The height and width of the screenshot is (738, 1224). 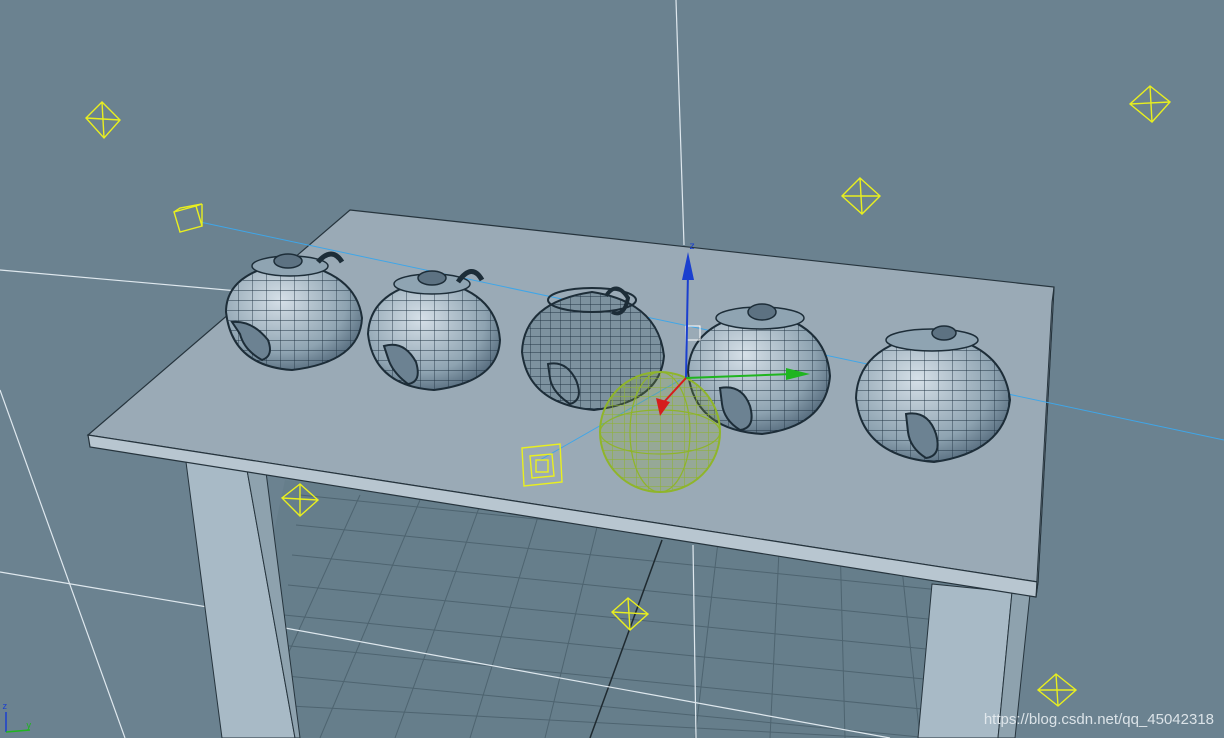 I want to click on view-axis-tripod: z y, so click(x=17, y=717).